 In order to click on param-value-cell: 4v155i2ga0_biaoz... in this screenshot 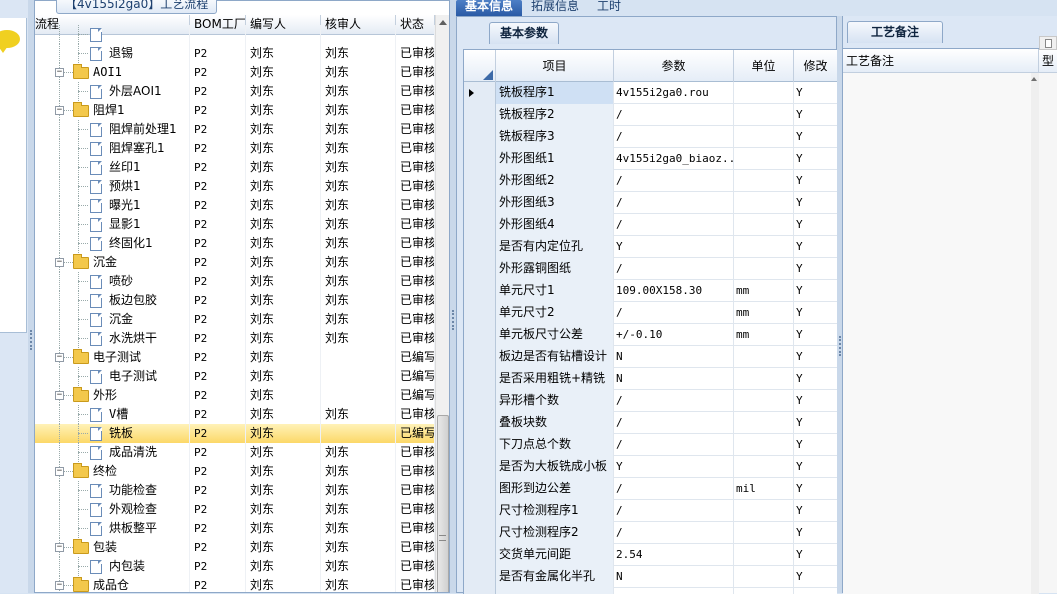, I will do `click(674, 159)`.